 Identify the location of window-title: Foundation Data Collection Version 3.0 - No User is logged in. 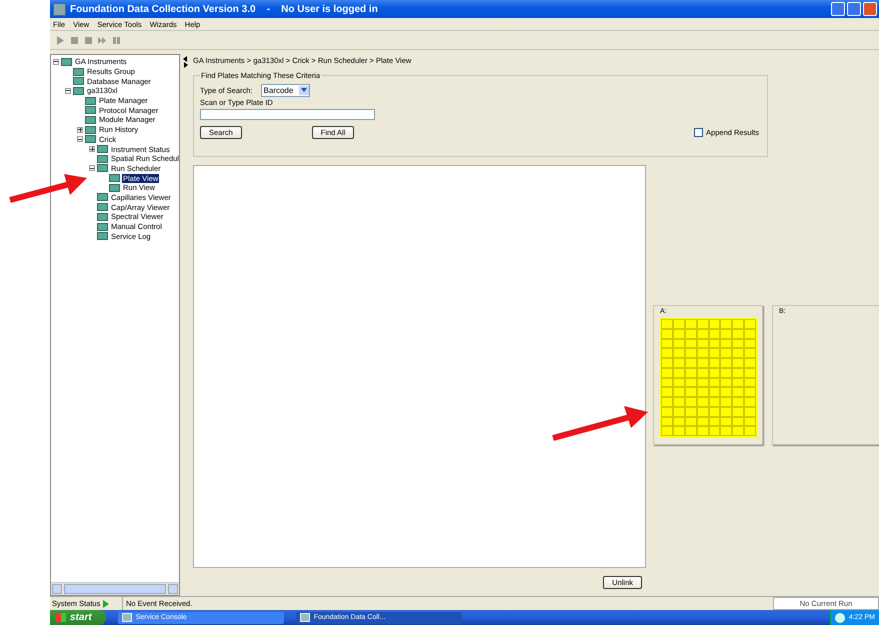
(224, 9).